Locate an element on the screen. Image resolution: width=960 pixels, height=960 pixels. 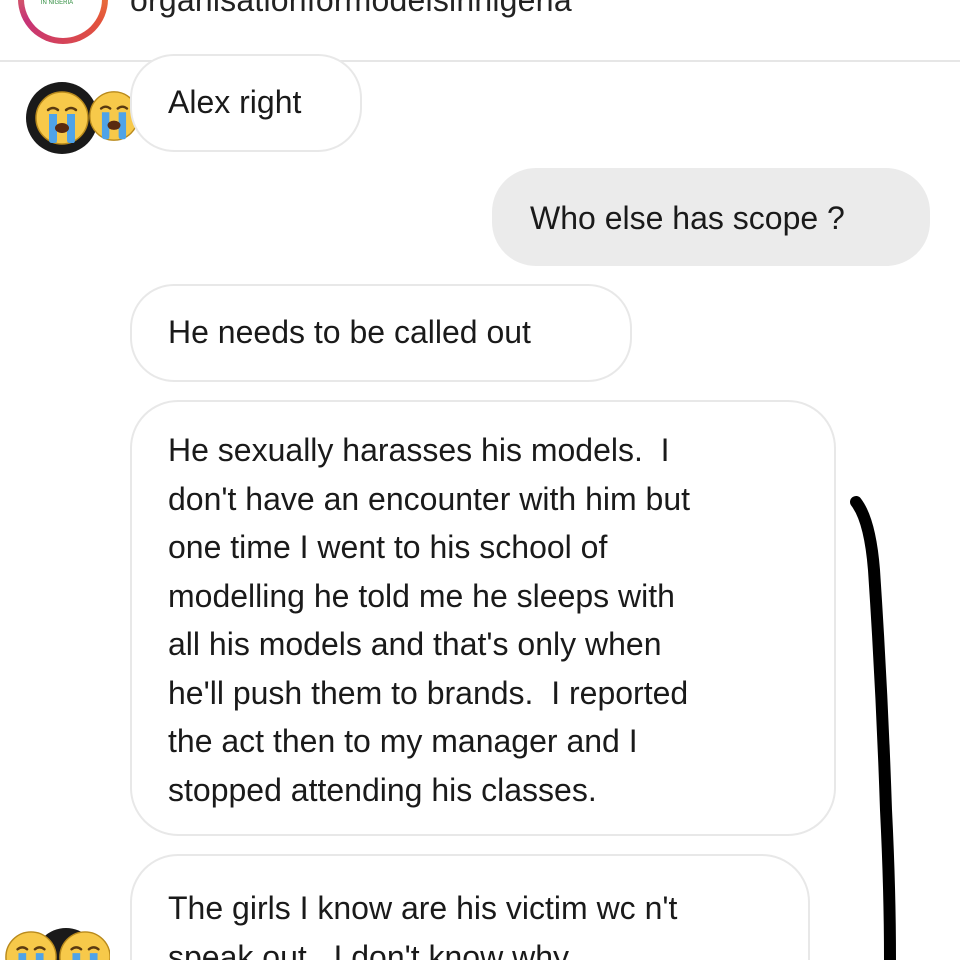
reaction-emoji-pair-top is located at coordinates (81, 118).